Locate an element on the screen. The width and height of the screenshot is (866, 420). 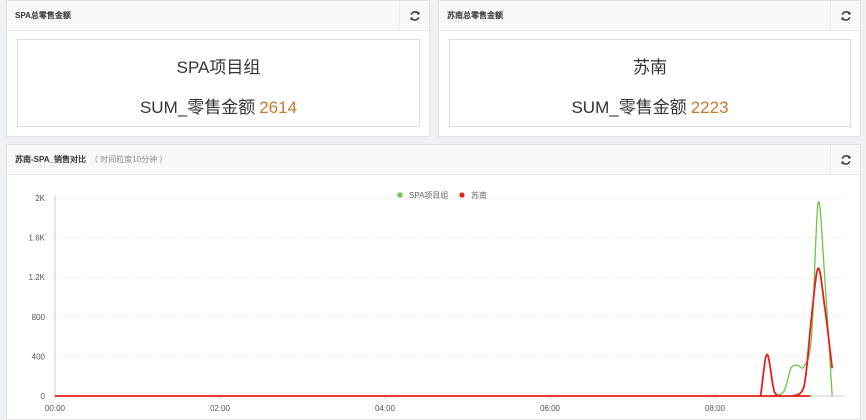
sunan-kpi-value: 2223 is located at coordinates (709, 107).